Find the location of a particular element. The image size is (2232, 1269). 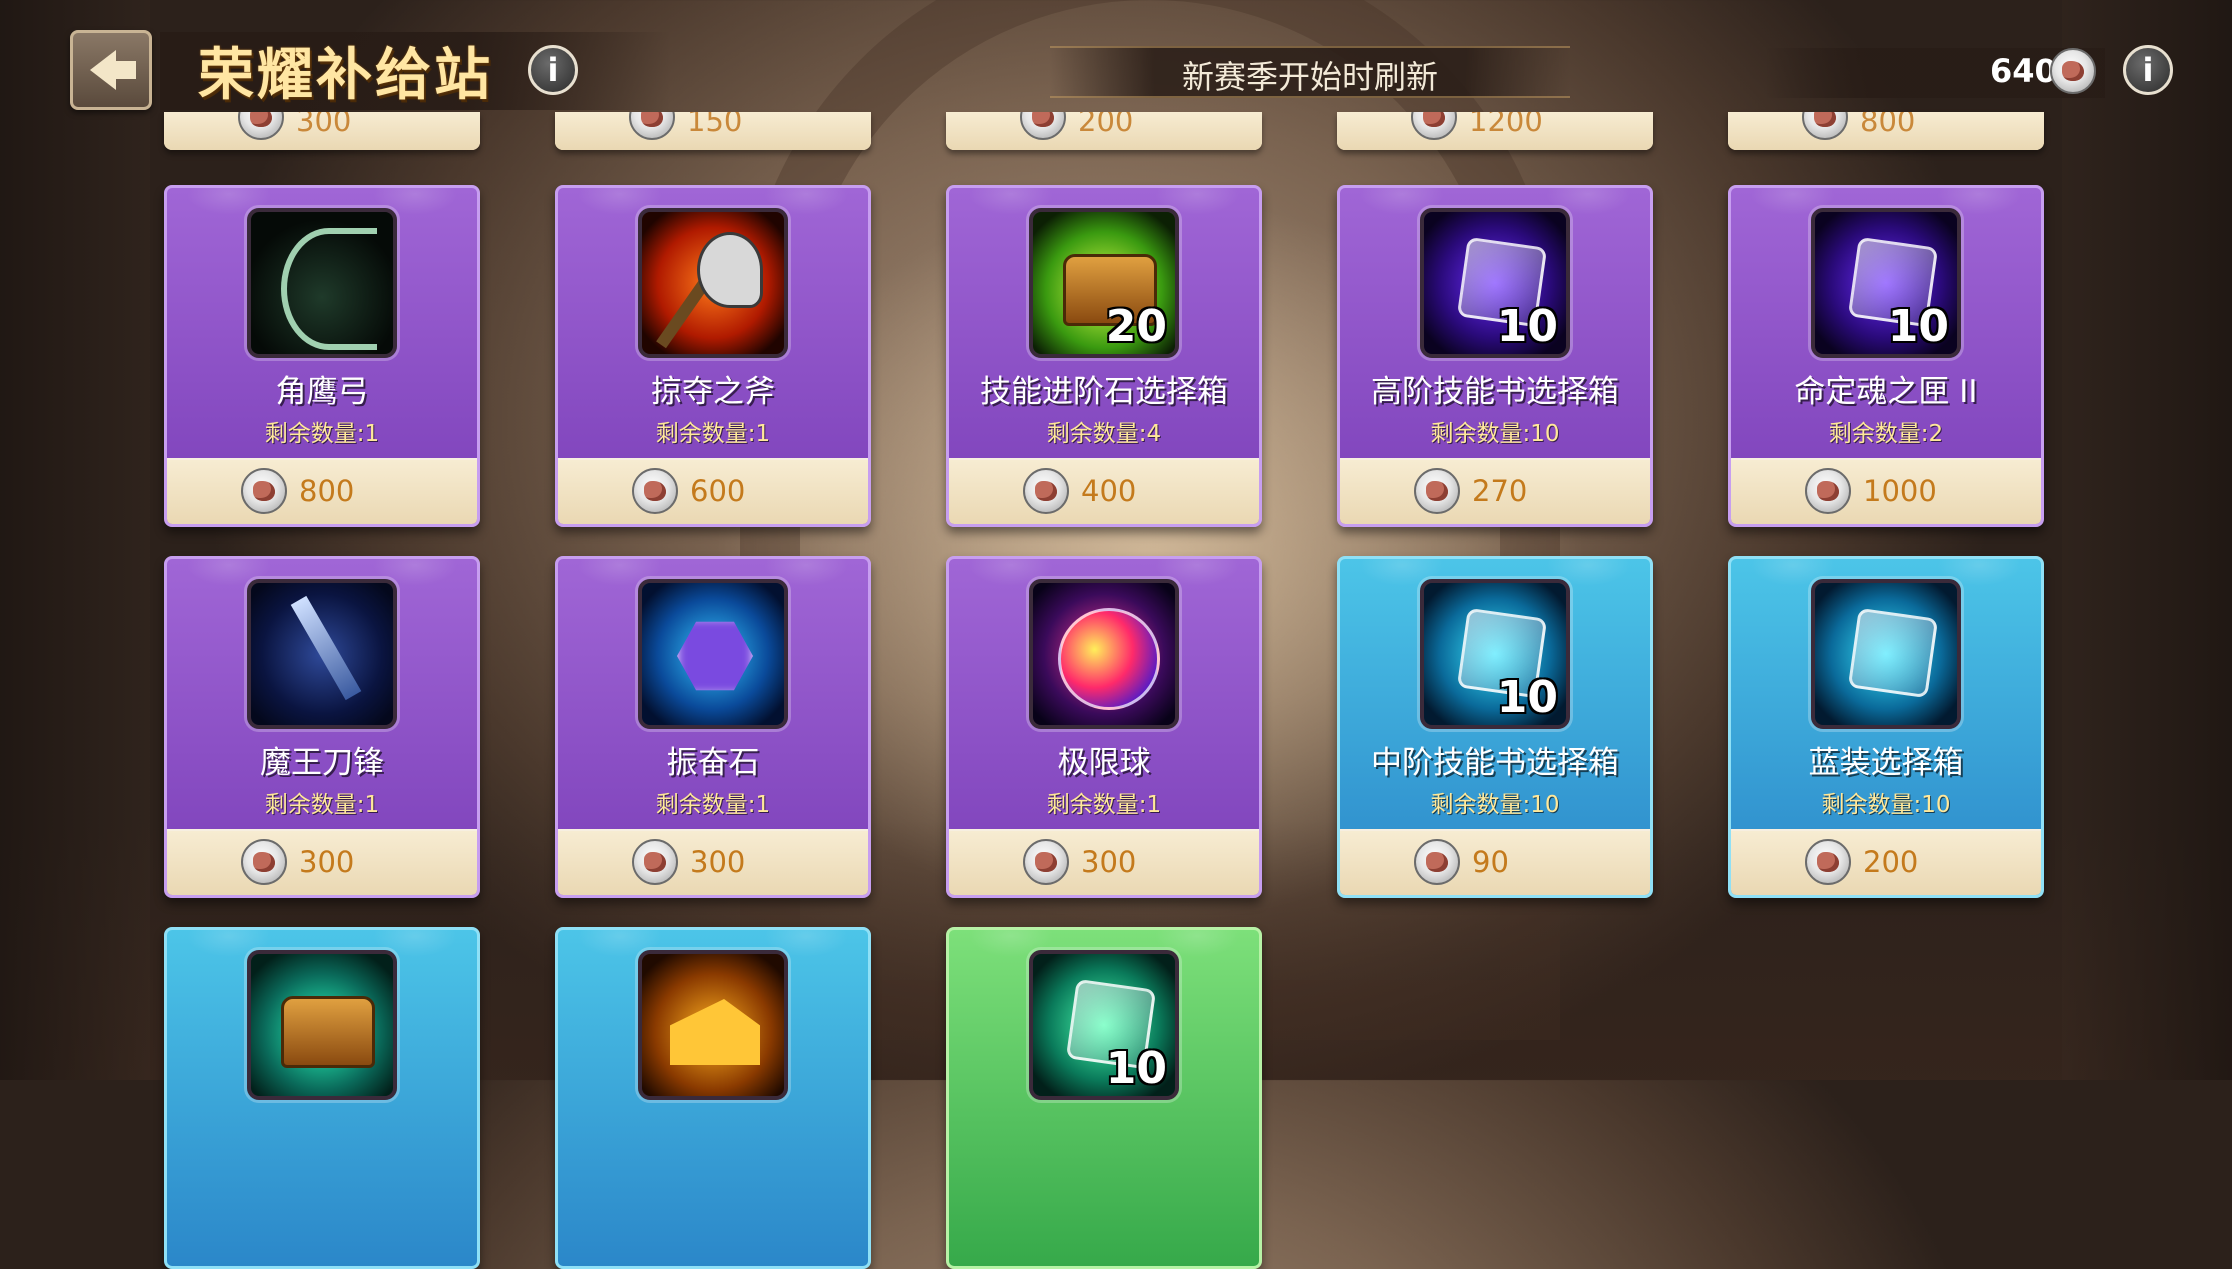

shop-item-card: 蓝装选择箱 剩余数量:10 200 is located at coordinates (1886, 727).